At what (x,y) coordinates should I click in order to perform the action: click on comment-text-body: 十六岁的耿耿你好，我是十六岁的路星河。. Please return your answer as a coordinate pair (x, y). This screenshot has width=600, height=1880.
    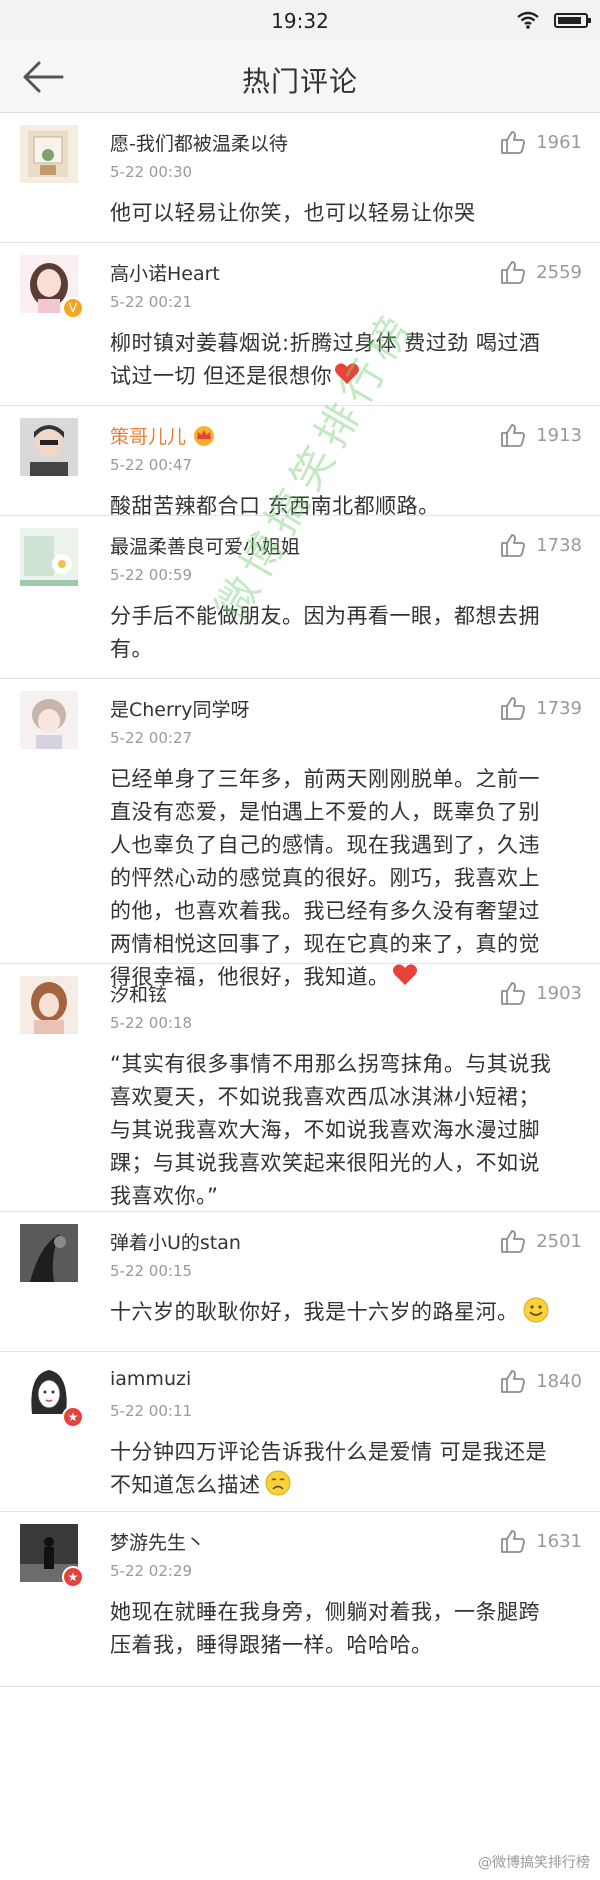
    Looking at the image, I should click on (314, 1312).